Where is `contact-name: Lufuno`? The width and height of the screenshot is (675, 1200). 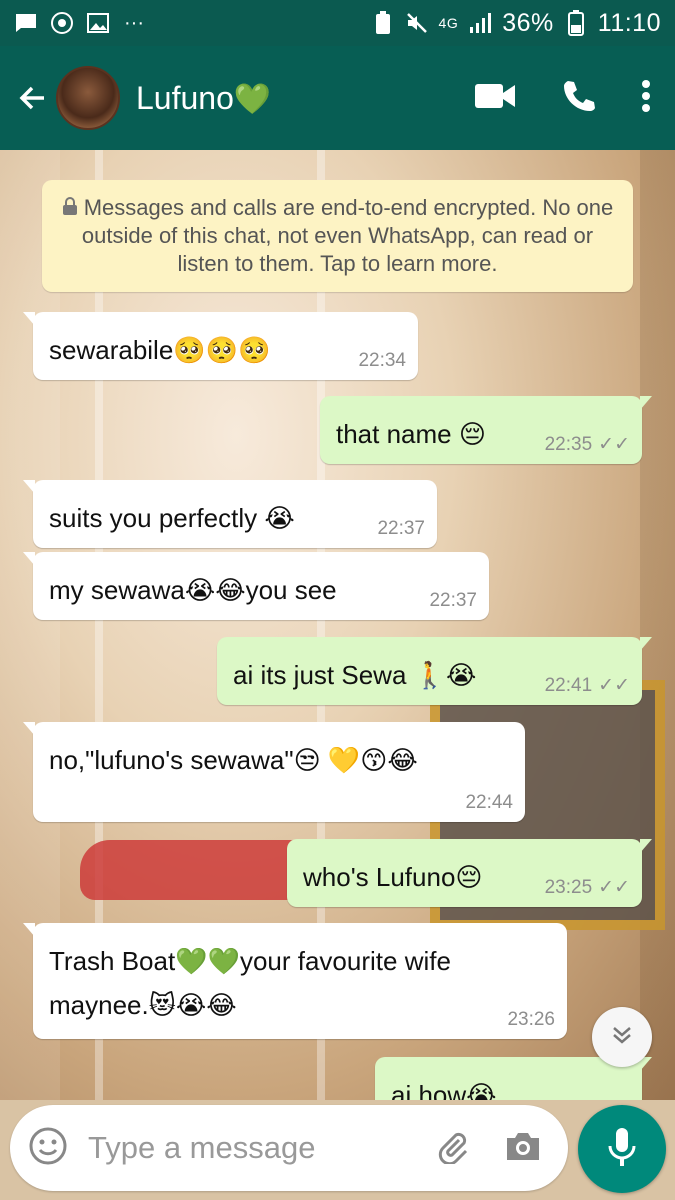
contact-name: Lufuno is located at coordinates (185, 97).